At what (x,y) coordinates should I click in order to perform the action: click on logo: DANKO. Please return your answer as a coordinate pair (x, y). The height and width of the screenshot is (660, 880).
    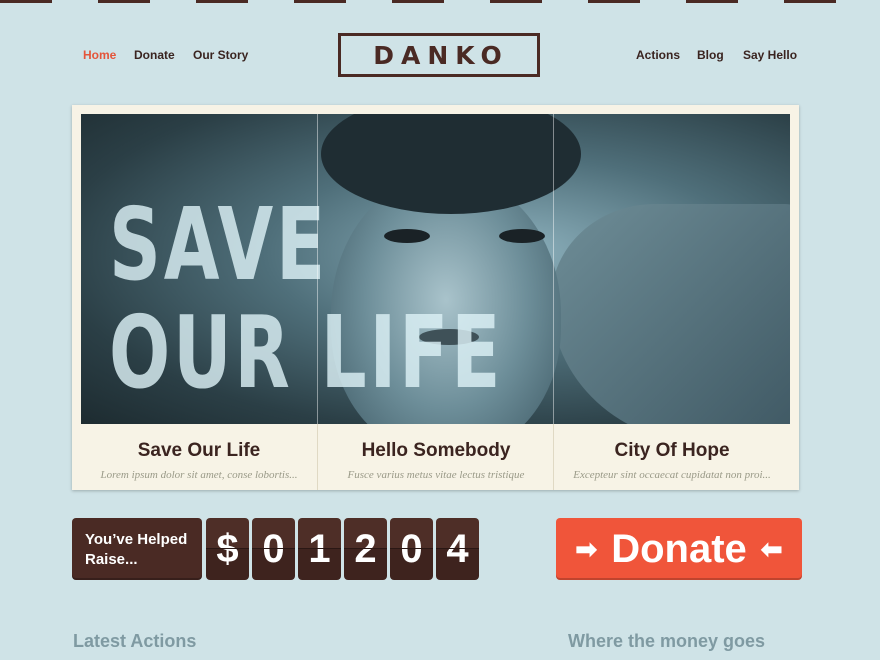
    Looking at the image, I should click on (439, 55).